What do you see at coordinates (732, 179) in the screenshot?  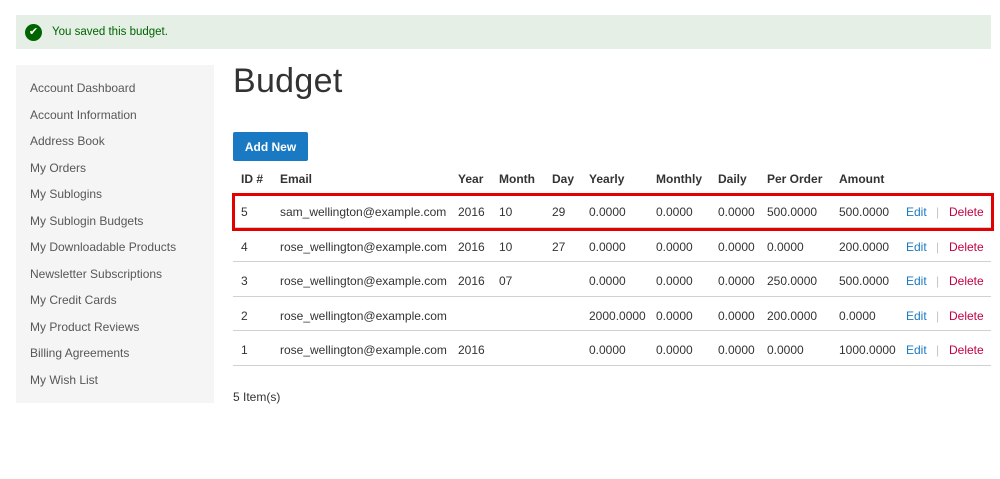 I see `header-daily: Daily` at bounding box center [732, 179].